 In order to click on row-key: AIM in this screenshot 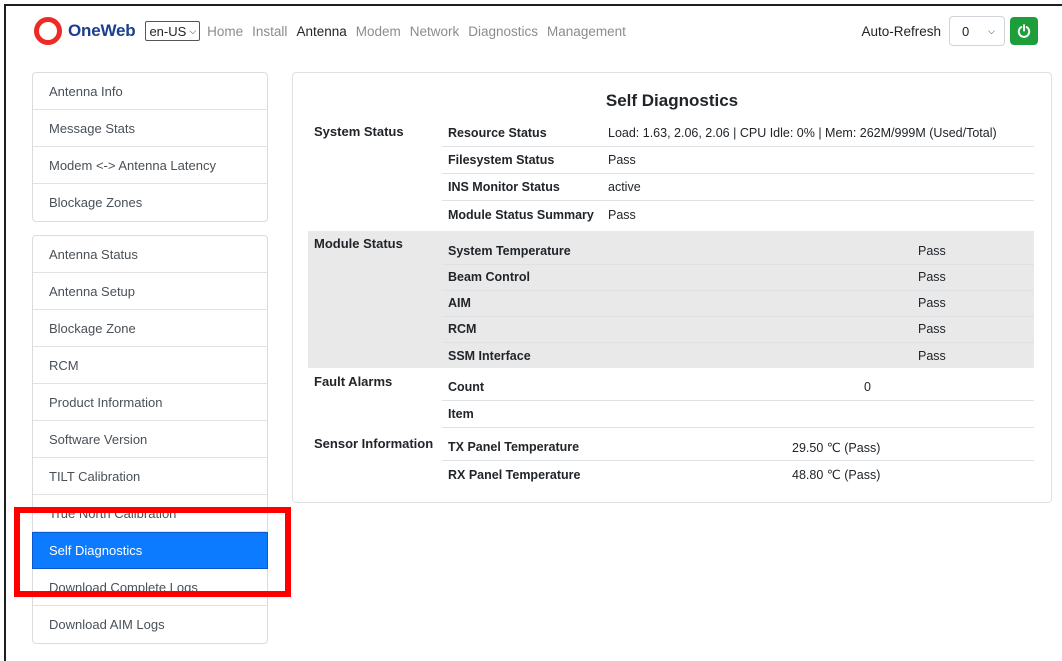, I will do `click(459, 303)`.